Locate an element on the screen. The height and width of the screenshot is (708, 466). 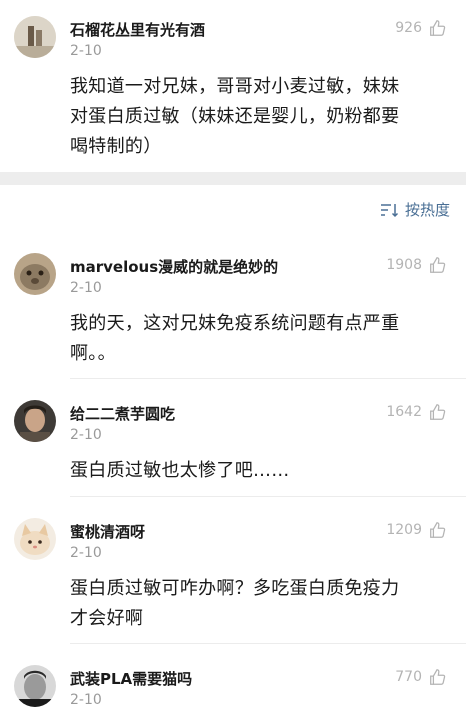
comment-line: 蛋白质过敏可咋办啊？多吃蛋白质免疫力 is located at coordinates (235, 588).